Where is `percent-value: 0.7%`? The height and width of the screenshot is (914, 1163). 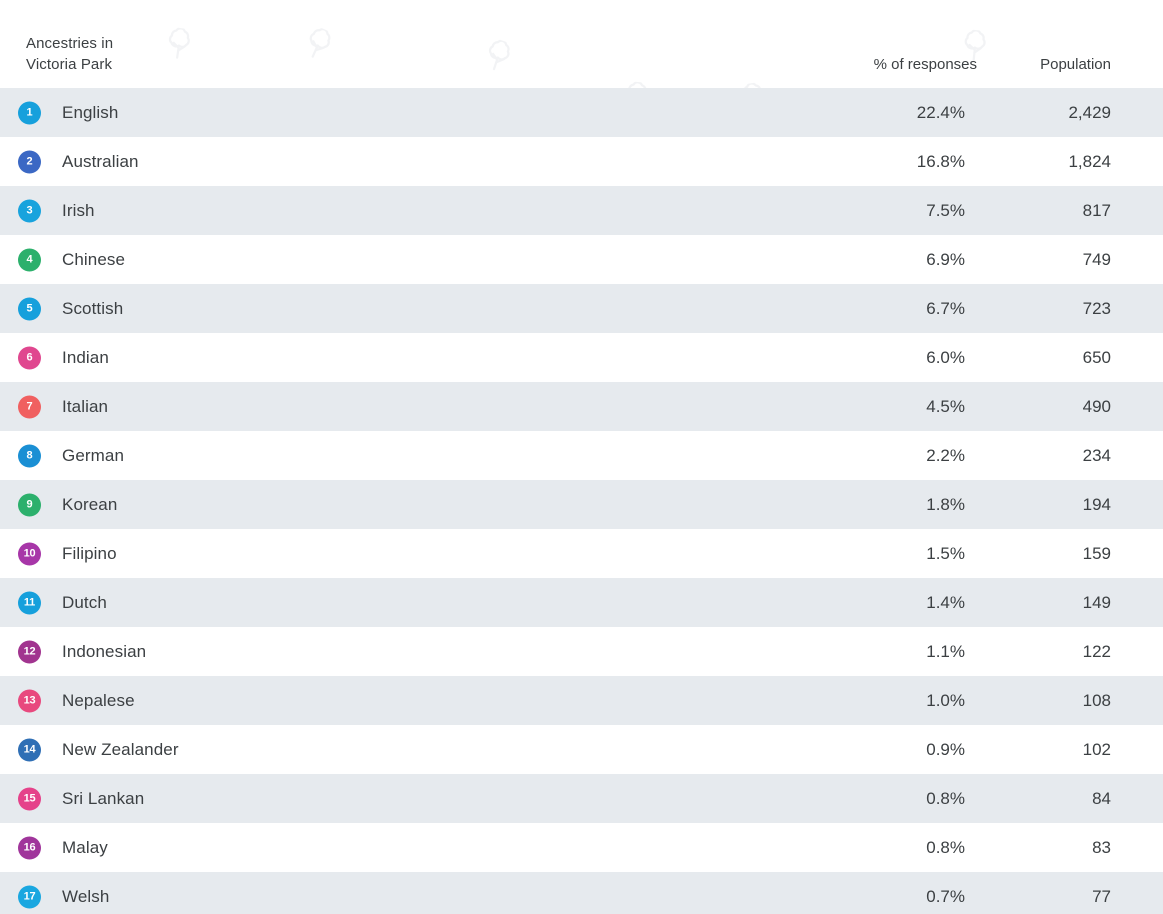
percent-value: 0.7% is located at coordinates (945, 896).